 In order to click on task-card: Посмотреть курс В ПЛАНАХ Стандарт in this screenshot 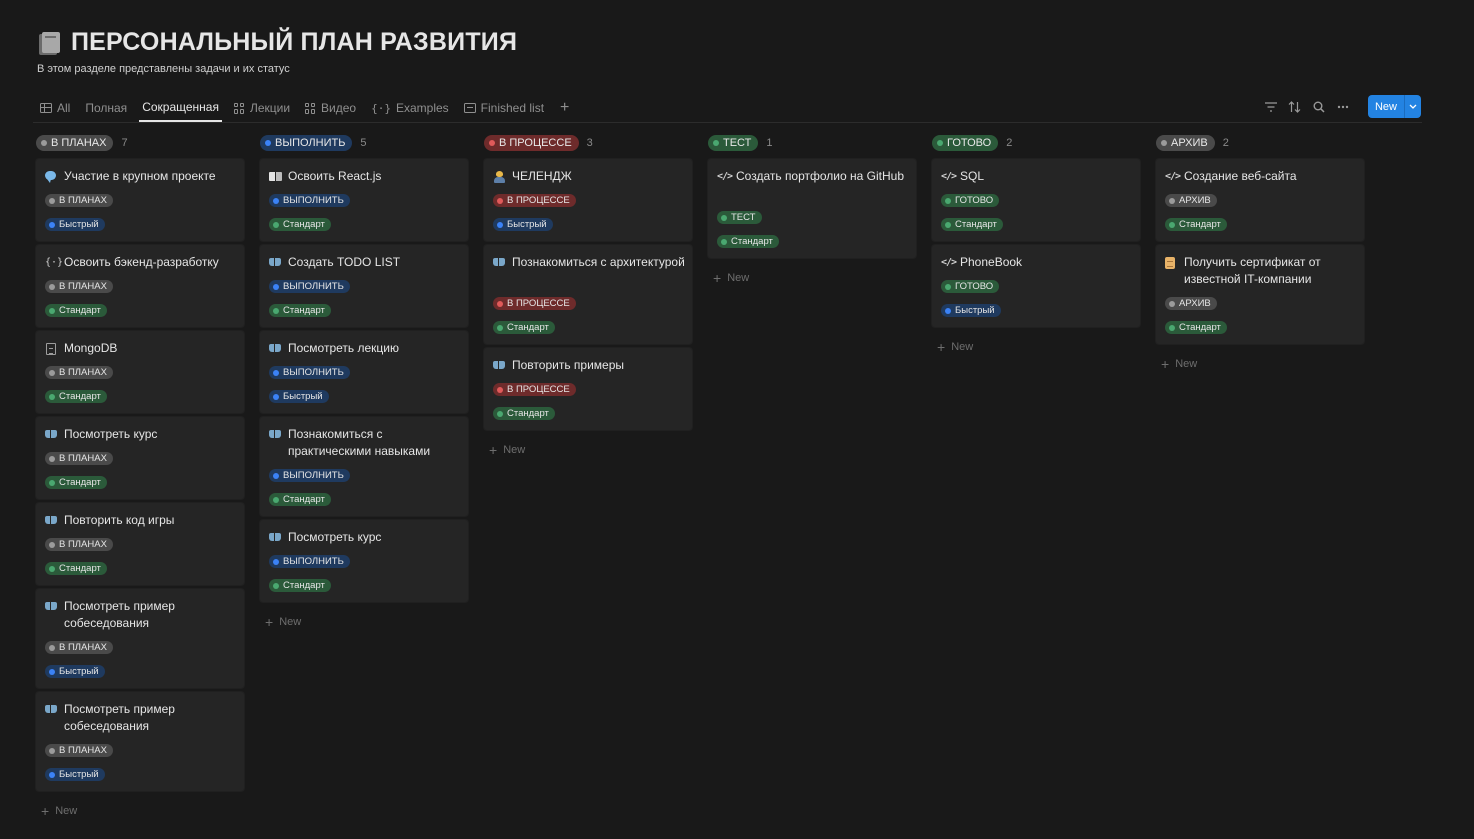, I will do `click(140, 458)`.